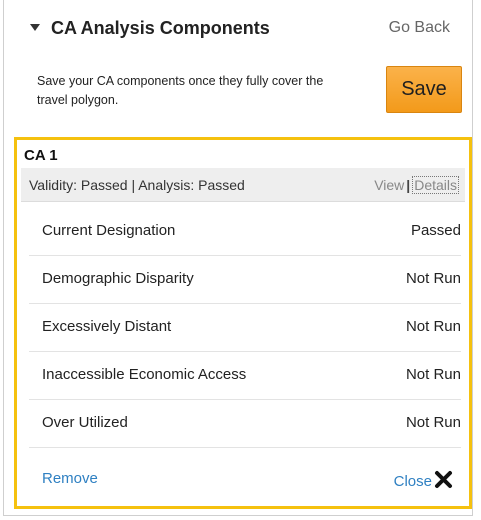  Describe the element at coordinates (435, 230) in the screenshot. I see `analysis-value: Passed` at that location.